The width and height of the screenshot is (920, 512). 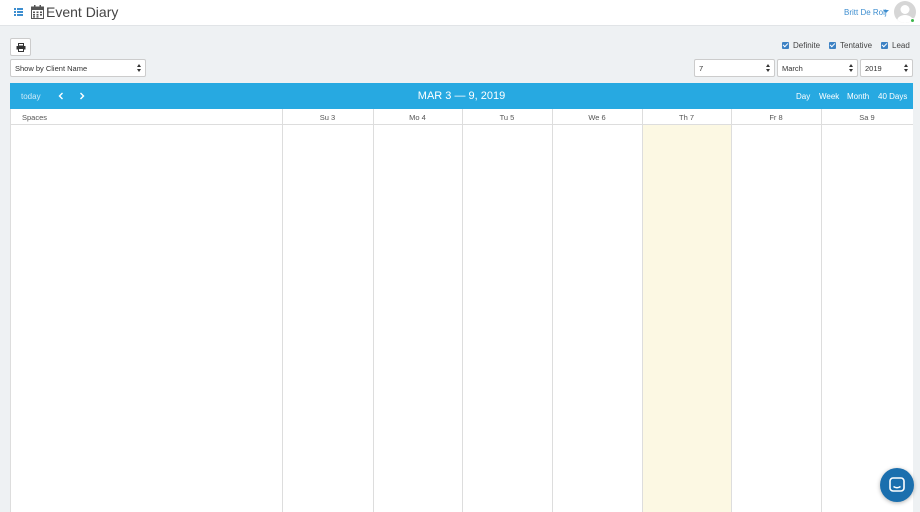 What do you see at coordinates (858, 96) in the screenshot?
I see `view-month-button: Month` at bounding box center [858, 96].